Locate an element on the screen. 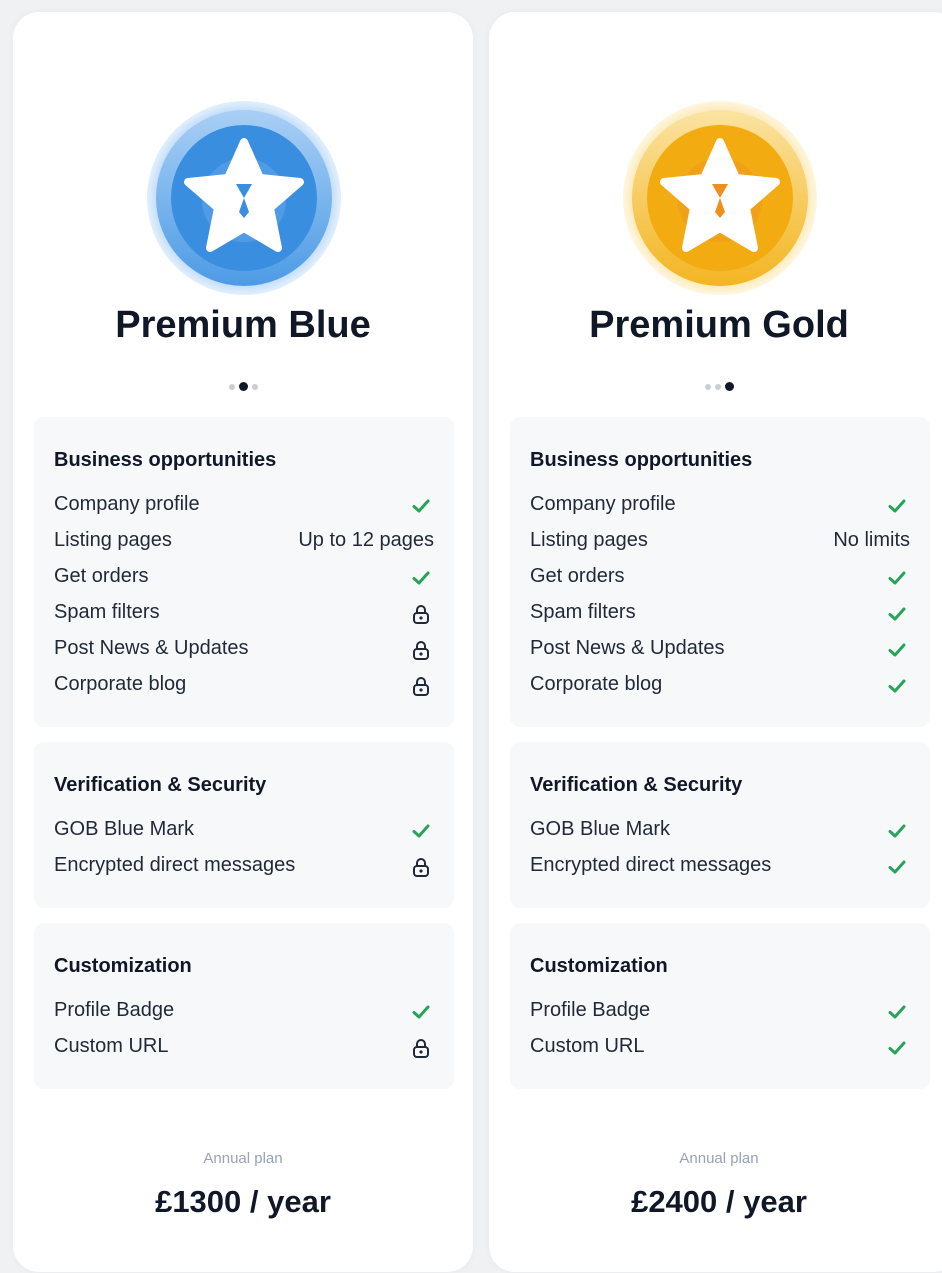  feature-row-listing-pages: Listing pages Up to 12 pages is located at coordinates (244, 543).